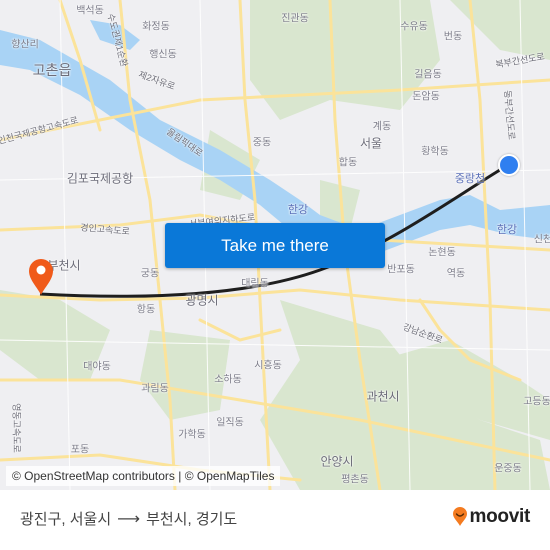 The width and height of the screenshot is (550, 550). What do you see at coordinates (453, 37) in the screenshot?
I see `map-label: 번동` at bounding box center [453, 37].